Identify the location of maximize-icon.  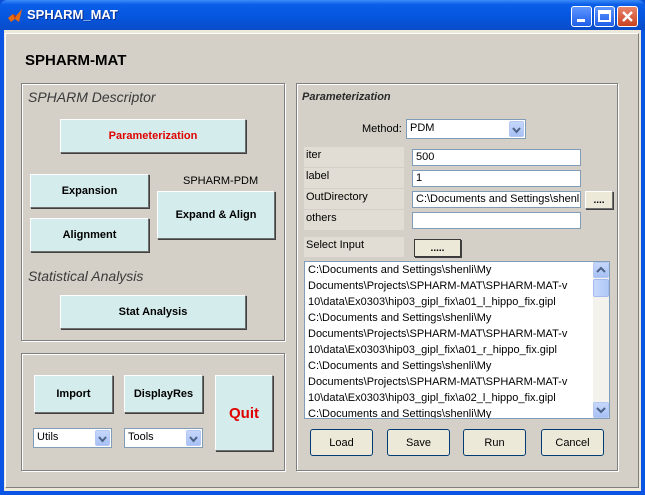
(604, 16).